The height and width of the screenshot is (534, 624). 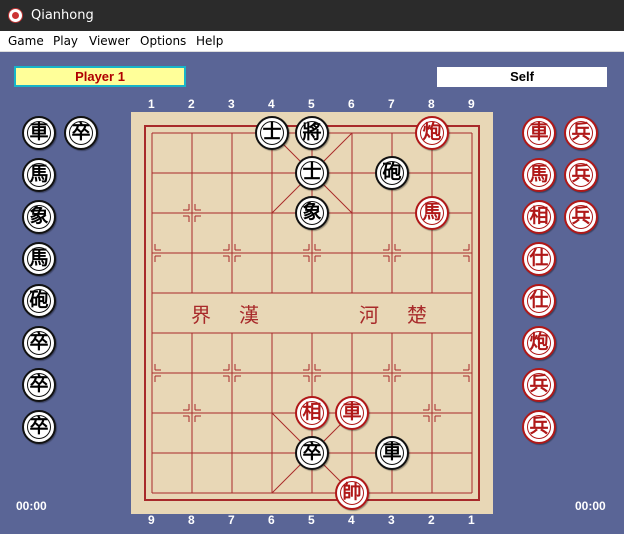 What do you see at coordinates (249, 315) in the screenshot?
I see `river-text-2: 漢` at bounding box center [249, 315].